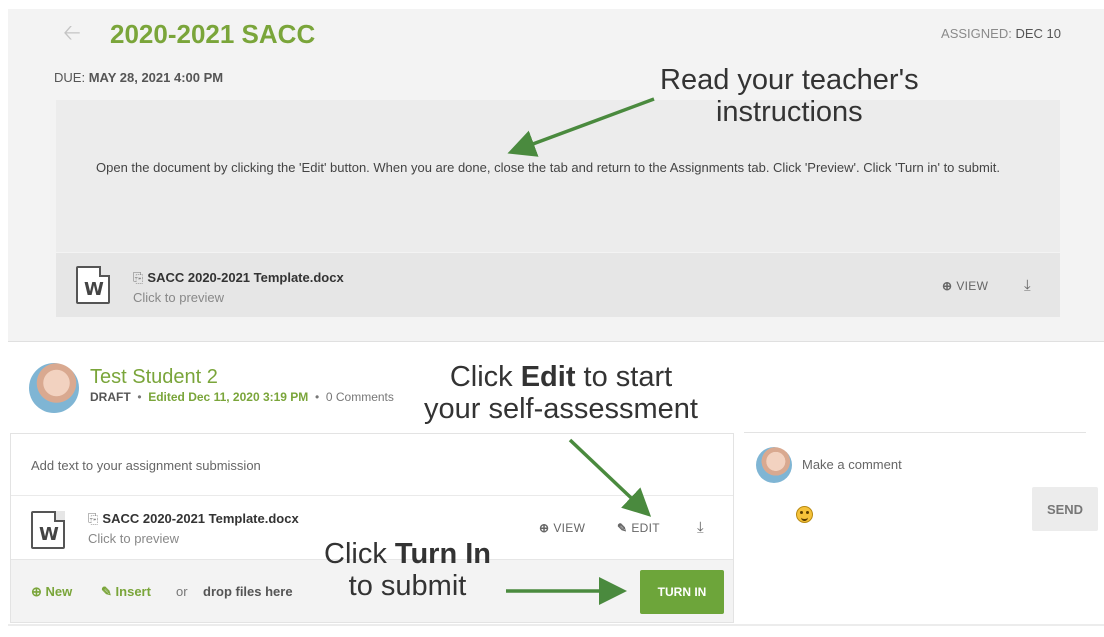  What do you see at coordinates (774, 465) in the screenshot?
I see `commenter-avatar` at bounding box center [774, 465].